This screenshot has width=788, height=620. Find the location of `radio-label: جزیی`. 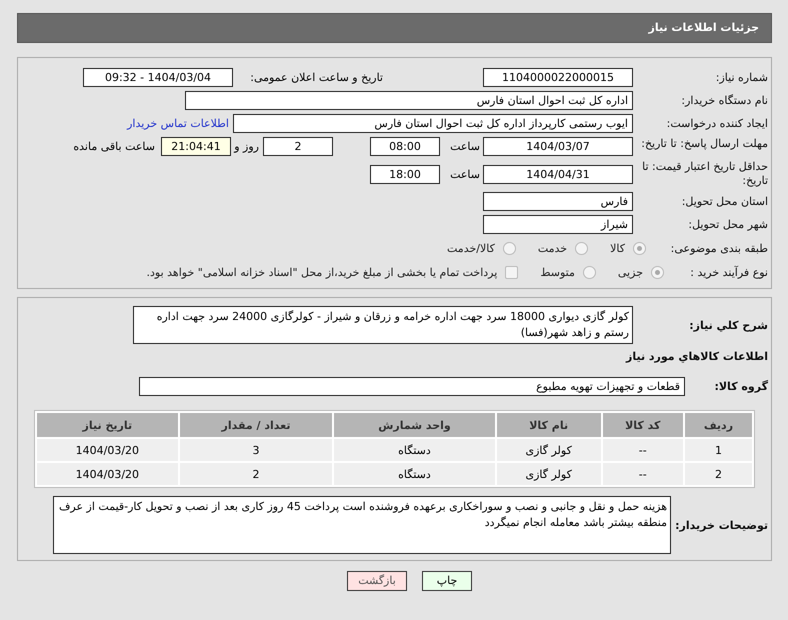

radio-label: جزیی is located at coordinates (630, 272).